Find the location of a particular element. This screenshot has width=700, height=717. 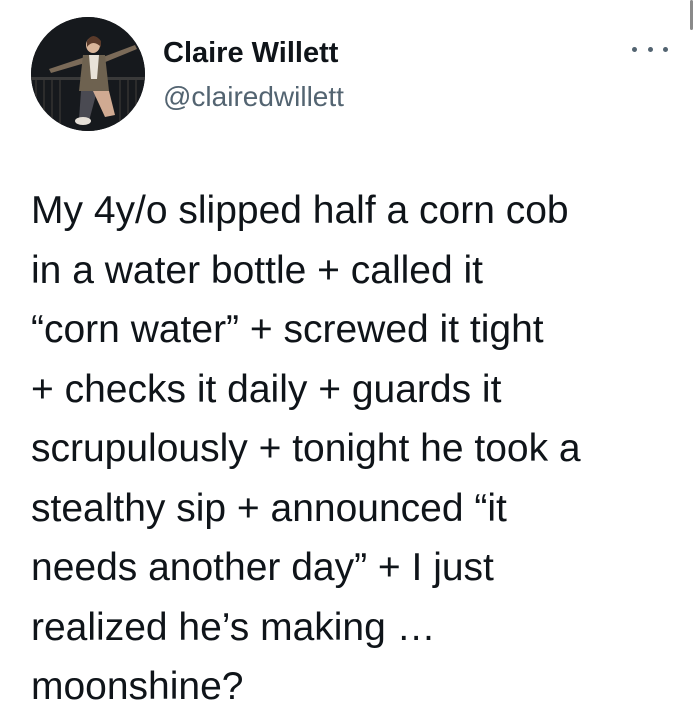

avatar is located at coordinates (88, 74).